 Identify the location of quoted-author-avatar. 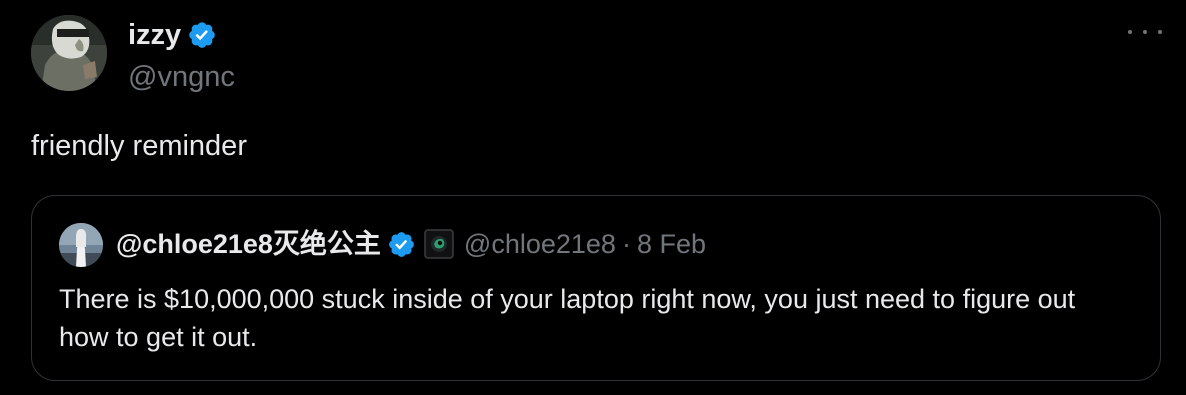
(81, 245).